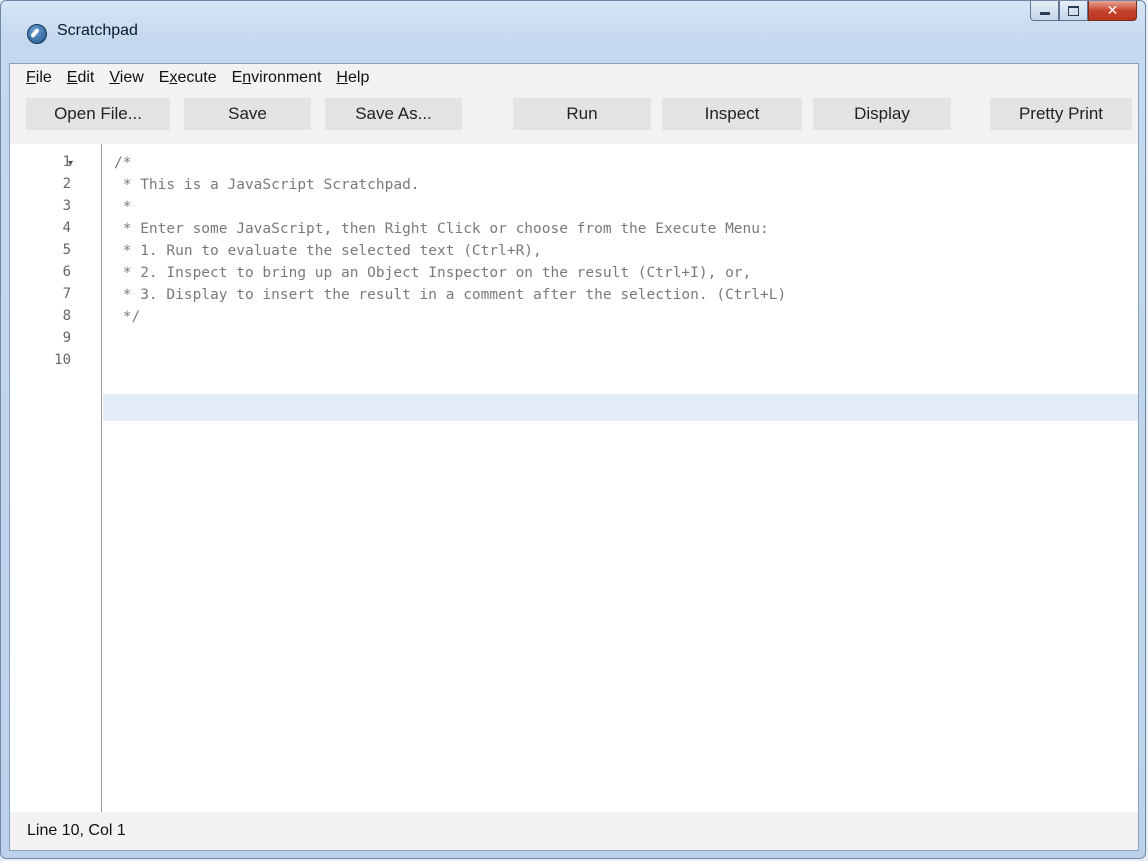 Image resolution: width=1148 pixels, height=861 pixels. I want to click on maximize-button, so click(1073, 11).